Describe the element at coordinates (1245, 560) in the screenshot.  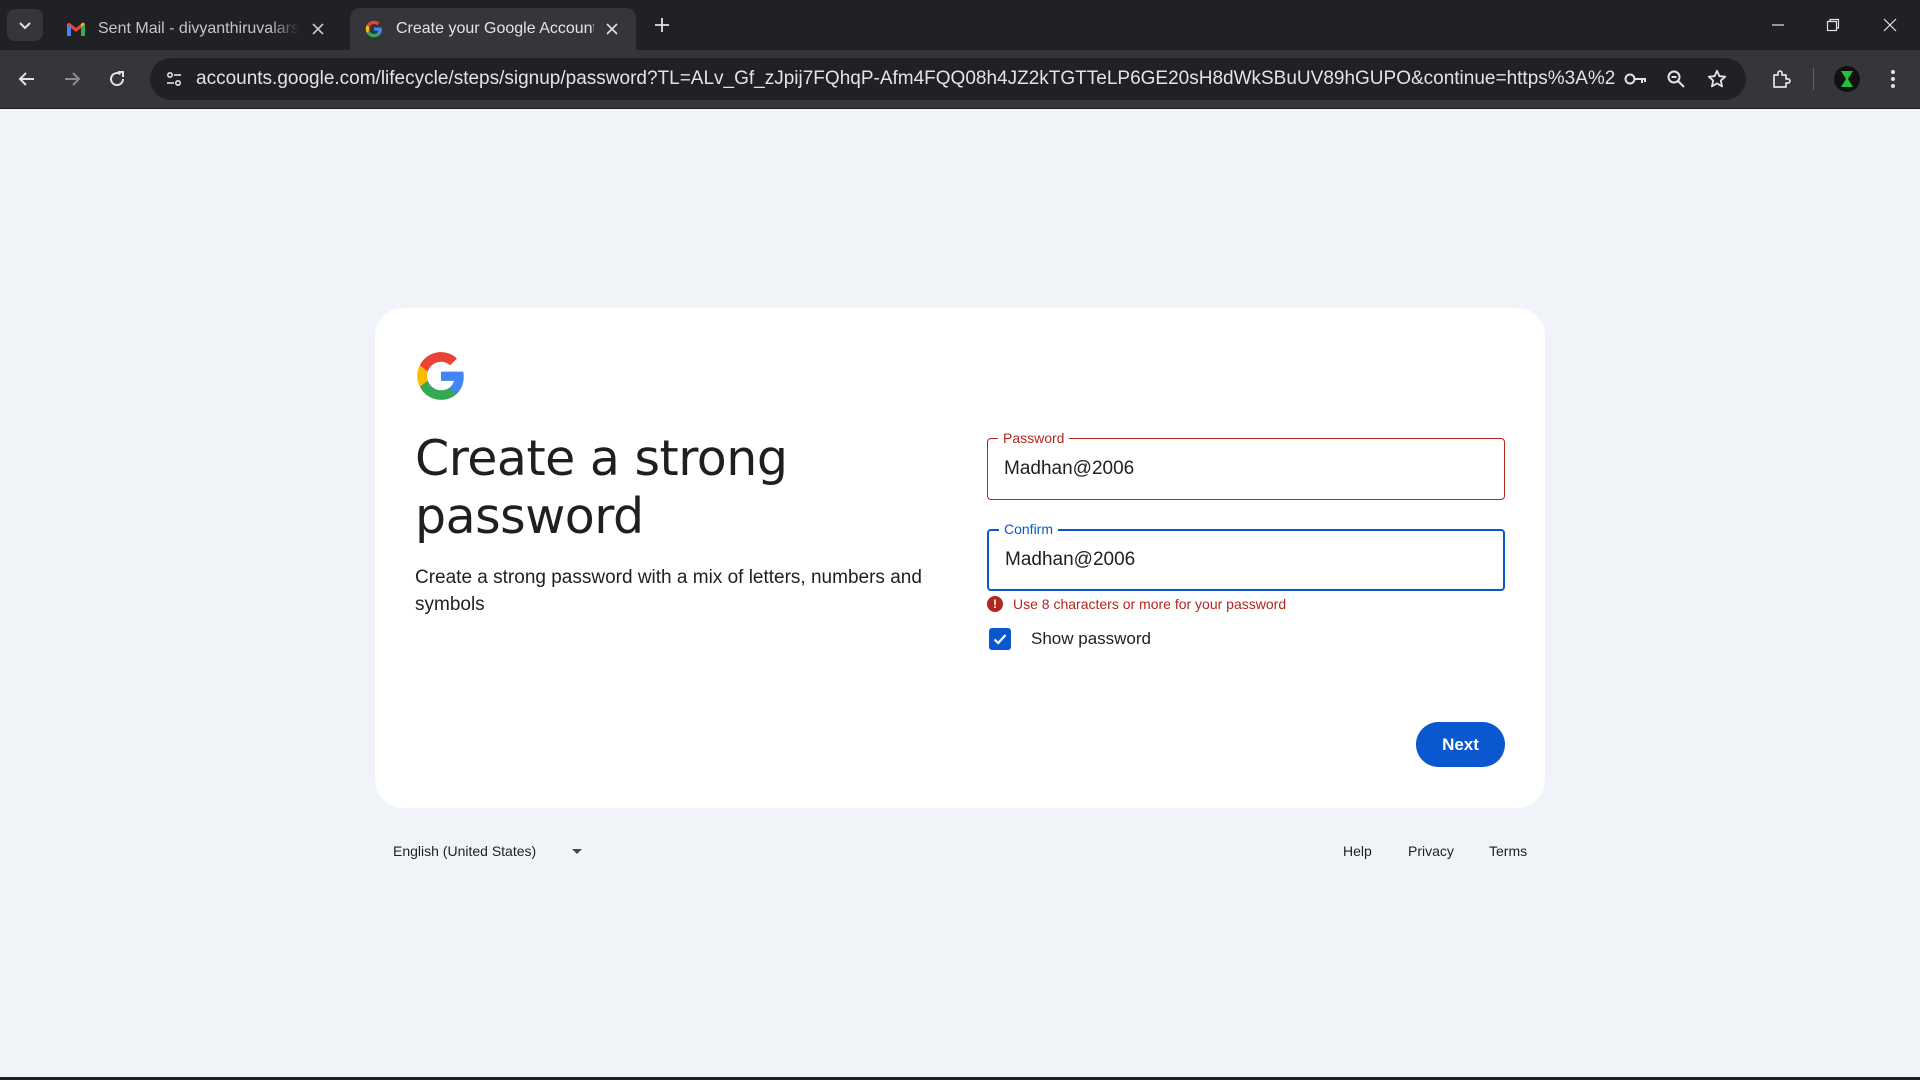
I see `confirm-password-input` at that location.